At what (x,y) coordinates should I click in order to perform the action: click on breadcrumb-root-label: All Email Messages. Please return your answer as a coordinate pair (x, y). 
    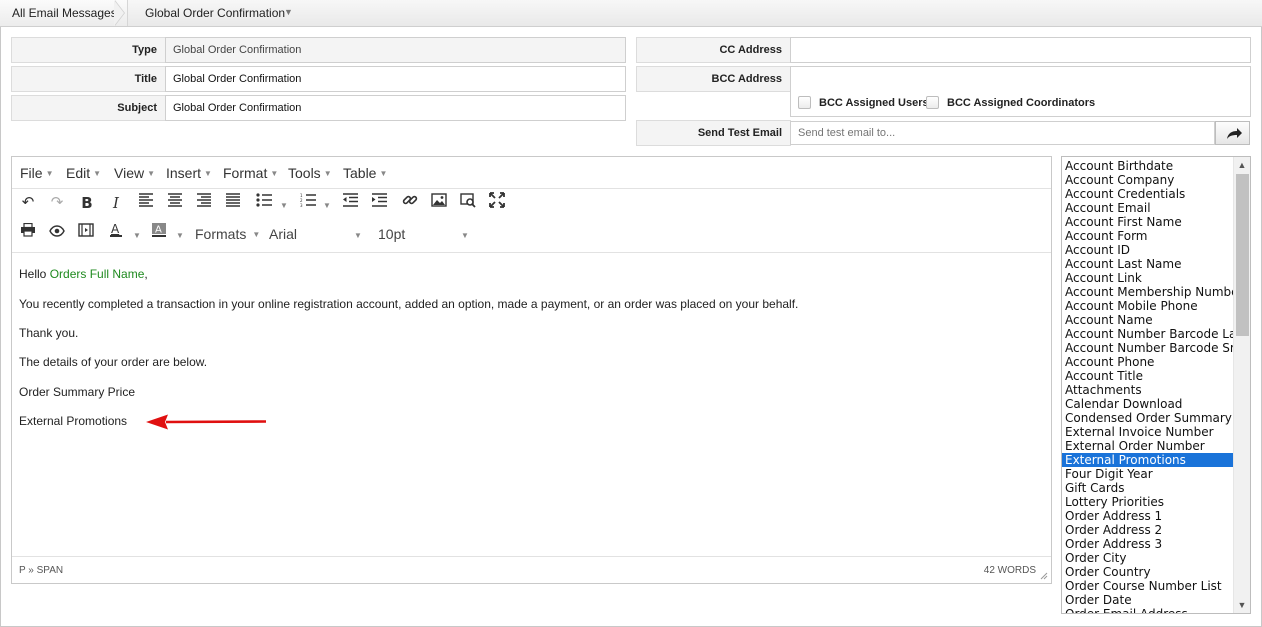
    Looking at the image, I should click on (64, 13).